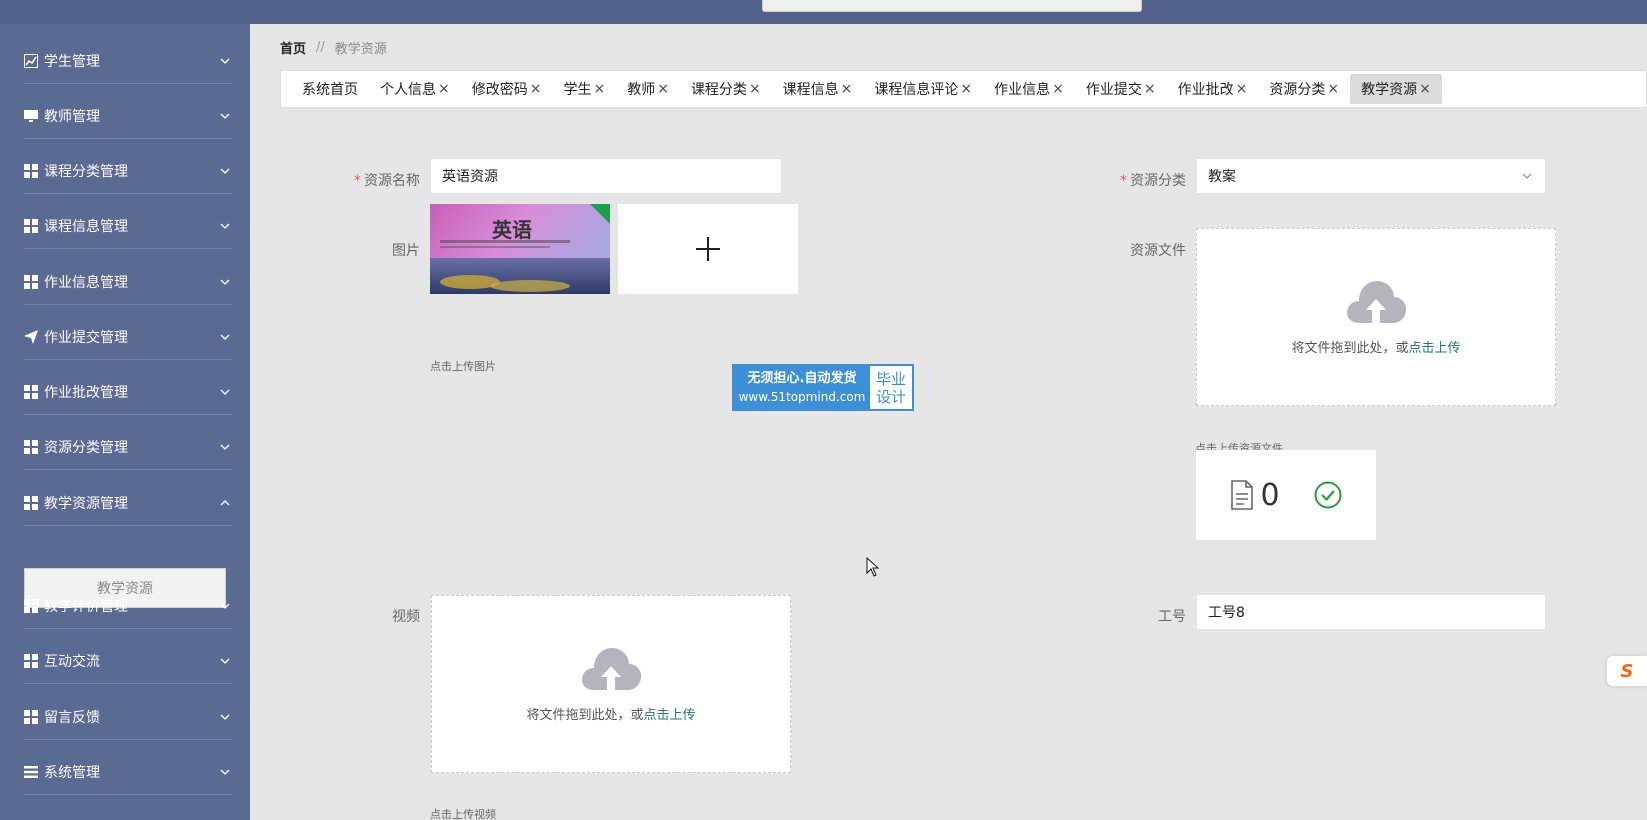 The image size is (1647, 820). I want to click on textbook-cover-image: 英语, so click(520, 249).